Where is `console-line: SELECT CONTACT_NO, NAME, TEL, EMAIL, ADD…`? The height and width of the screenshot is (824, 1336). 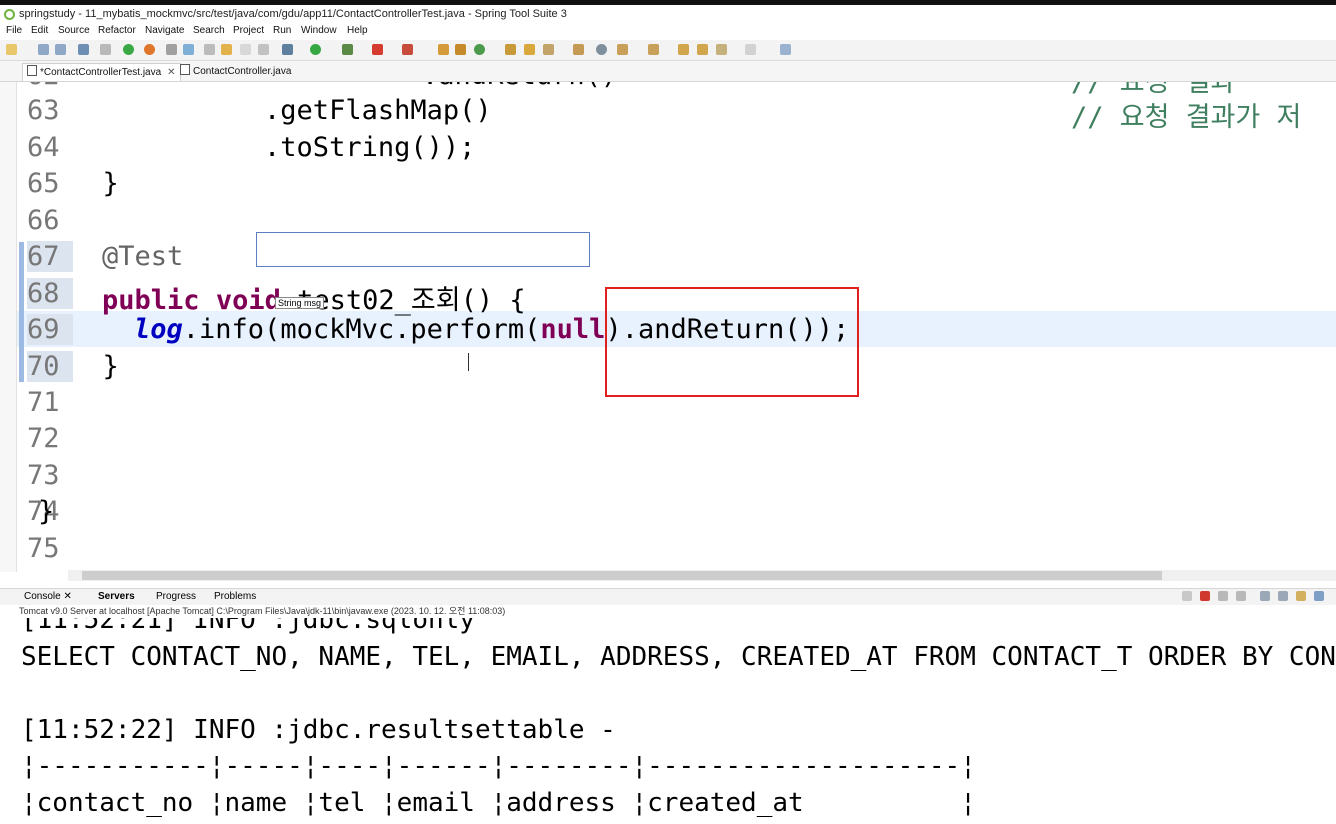 console-line: SELECT CONTACT_NO, NAME, TEL, EMAIL, ADD… is located at coordinates (678, 657).